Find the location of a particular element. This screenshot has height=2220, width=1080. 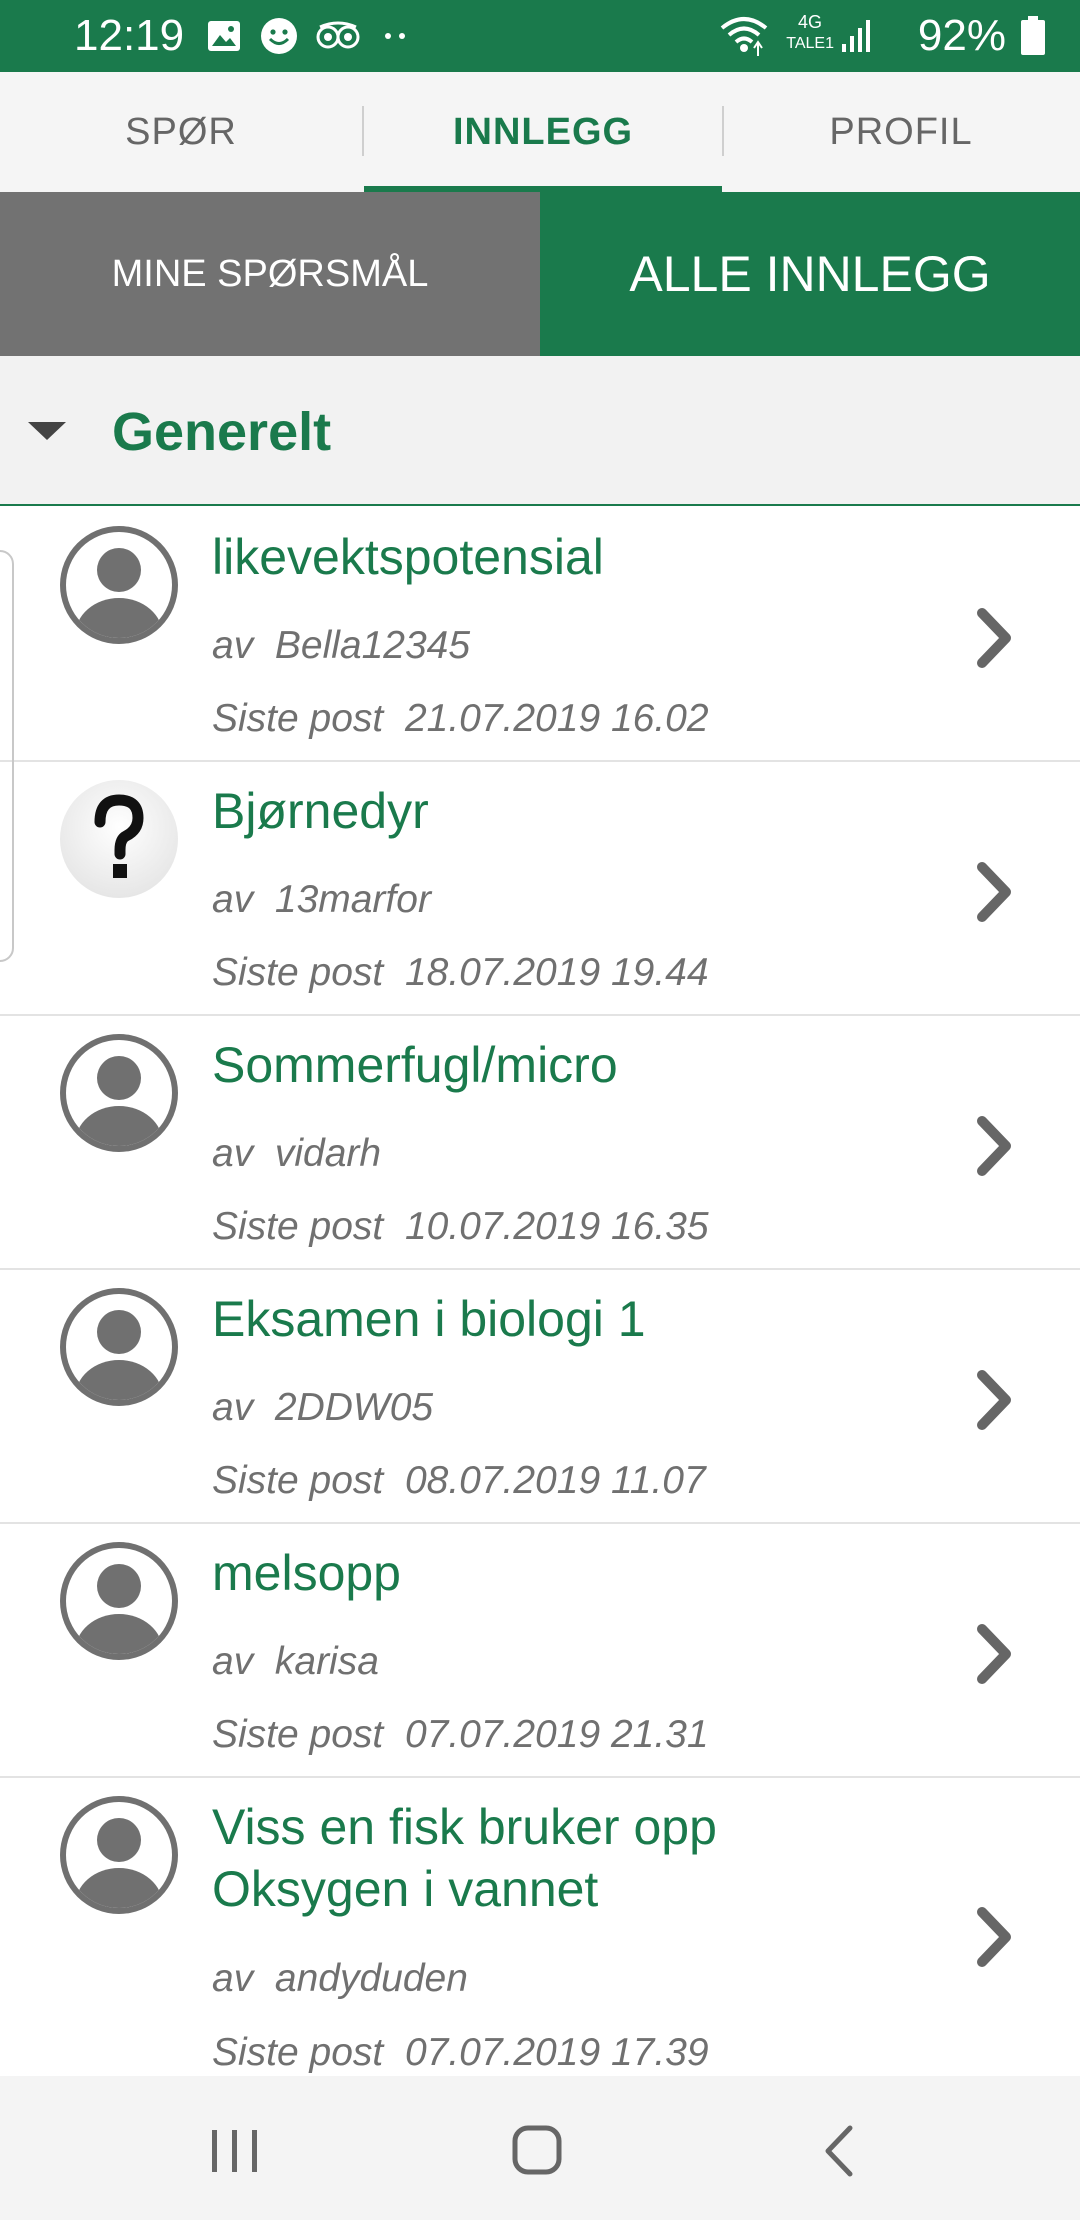

post-last-line: Siste post 21.07.2019 16.02 is located at coordinates (460, 719).